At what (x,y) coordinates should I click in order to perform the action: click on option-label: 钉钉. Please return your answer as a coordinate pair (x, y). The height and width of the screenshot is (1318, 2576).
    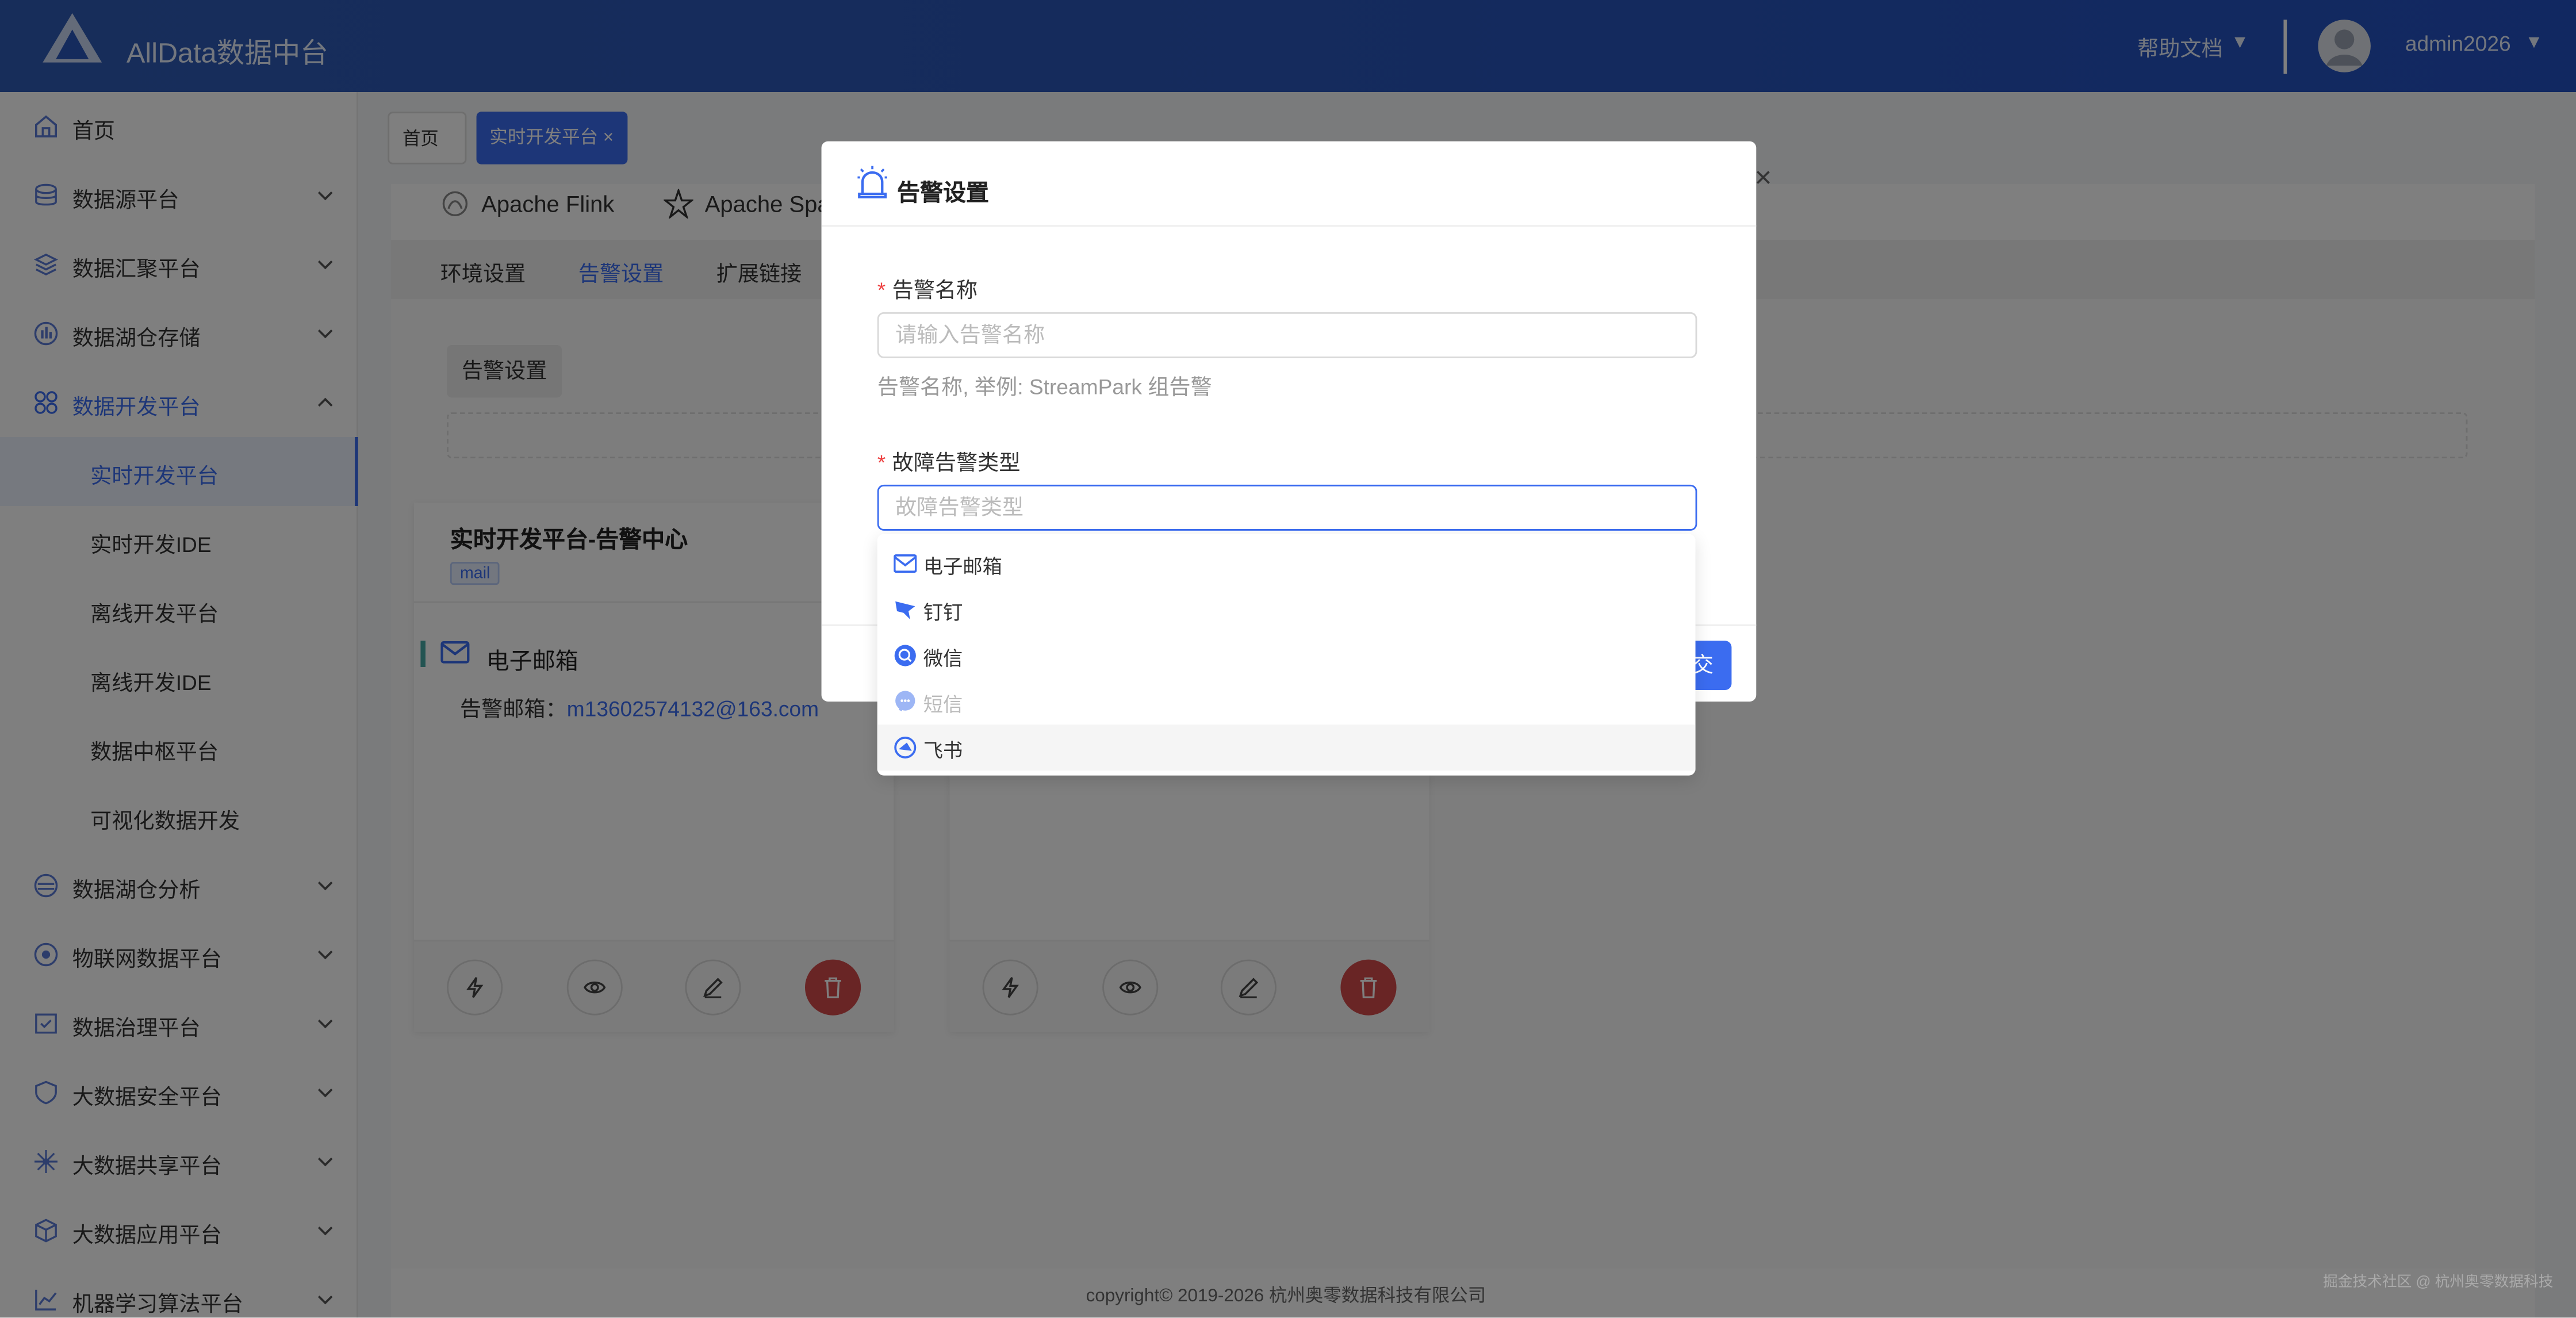
    Looking at the image, I should click on (943, 612).